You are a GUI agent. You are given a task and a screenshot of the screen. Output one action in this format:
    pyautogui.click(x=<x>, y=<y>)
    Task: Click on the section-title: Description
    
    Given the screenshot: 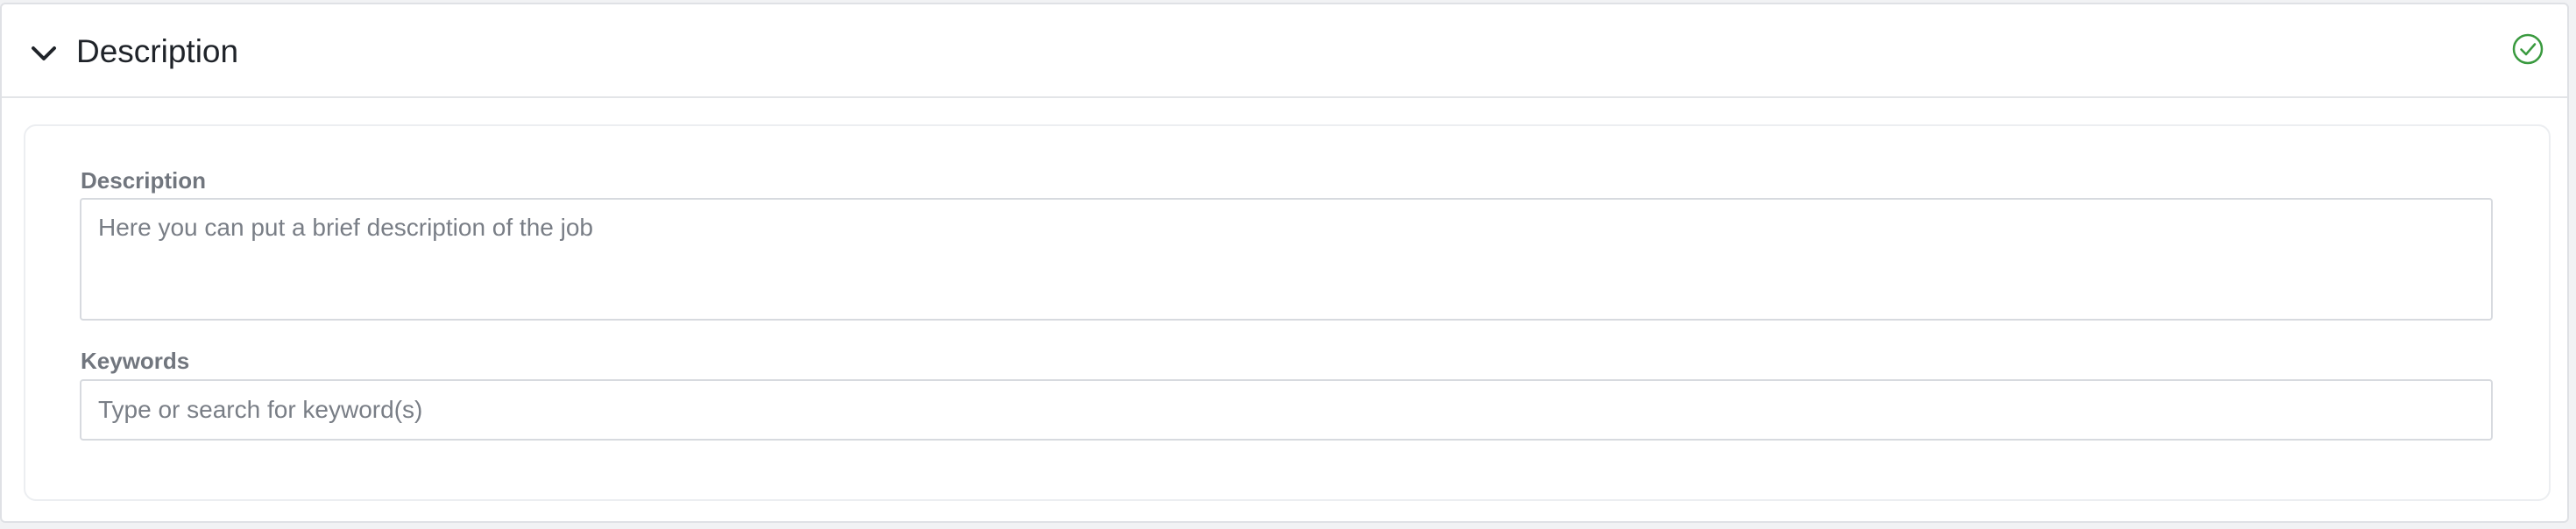 What is the action you would take?
    pyautogui.click(x=157, y=51)
    